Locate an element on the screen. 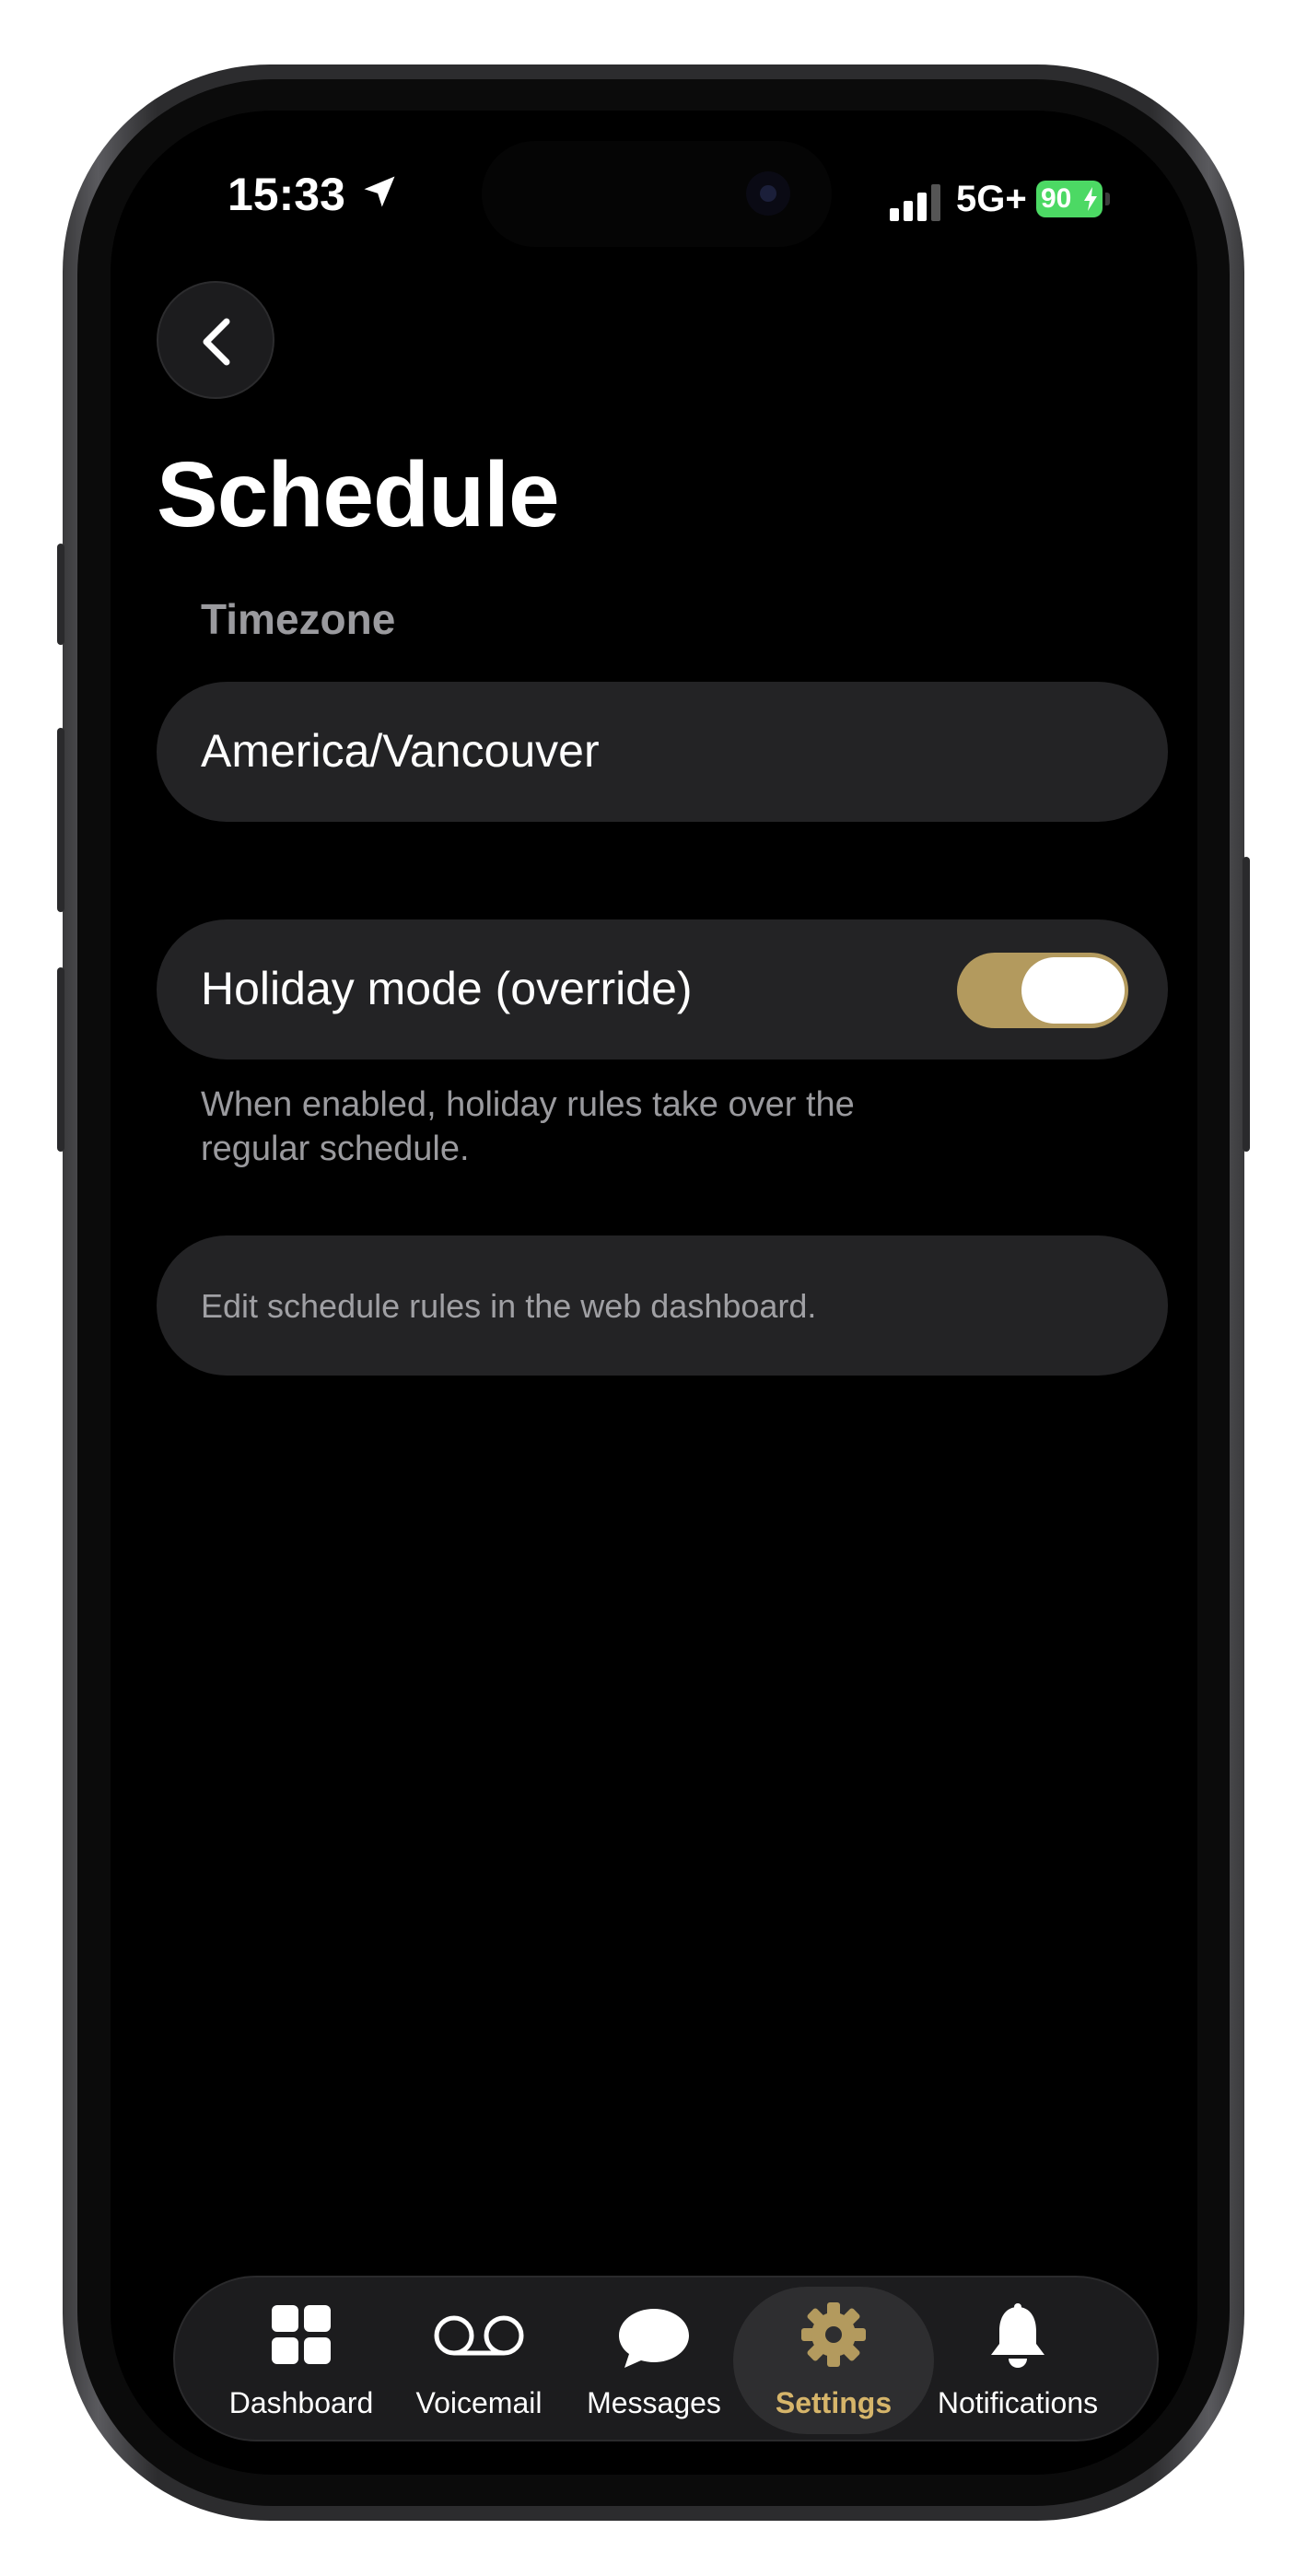 Image resolution: width=1307 pixels, height=2576 pixels. holiday-mode-toggle is located at coordinates (1042, 990).